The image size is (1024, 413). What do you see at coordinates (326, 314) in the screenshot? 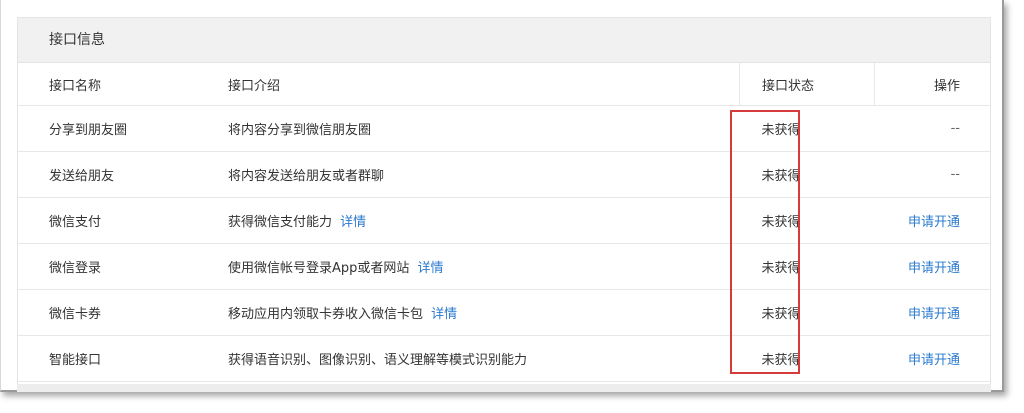
I see `interface-desc: 移动应用内领取卡券收入微信卡包` at bounding box center [326, 314].